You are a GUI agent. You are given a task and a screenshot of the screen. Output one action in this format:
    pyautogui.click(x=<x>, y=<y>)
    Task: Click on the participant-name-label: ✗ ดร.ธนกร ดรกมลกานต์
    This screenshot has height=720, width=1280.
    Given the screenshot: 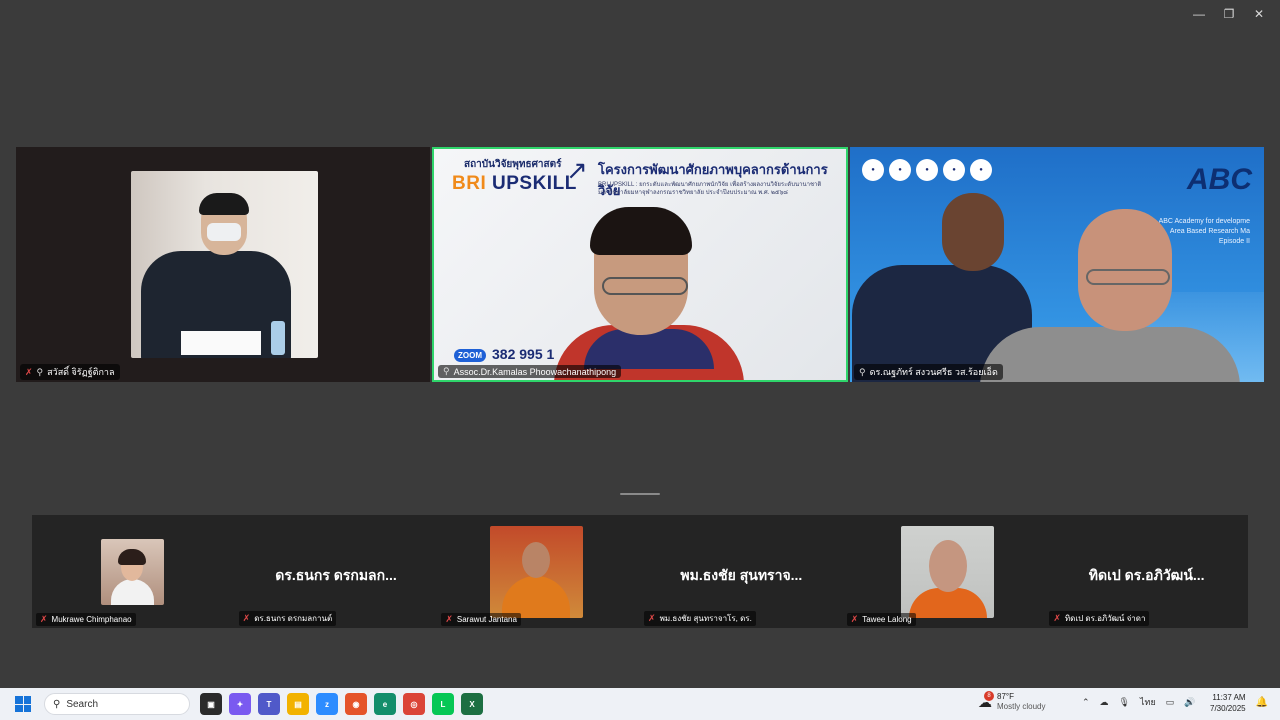 What is the action you would take?
    pyautogui.click(x=287, y=618)
    